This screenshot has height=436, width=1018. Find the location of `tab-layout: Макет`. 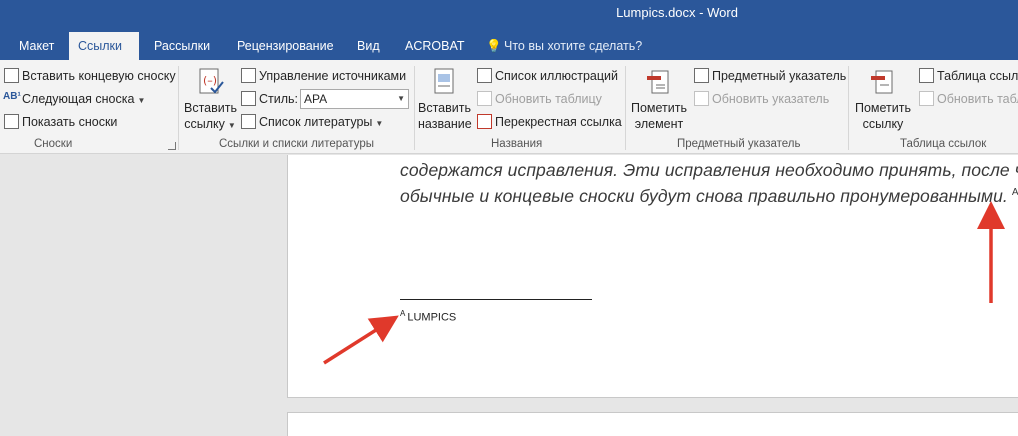

tab-layout: Макет is located at coordinates (36, 46).